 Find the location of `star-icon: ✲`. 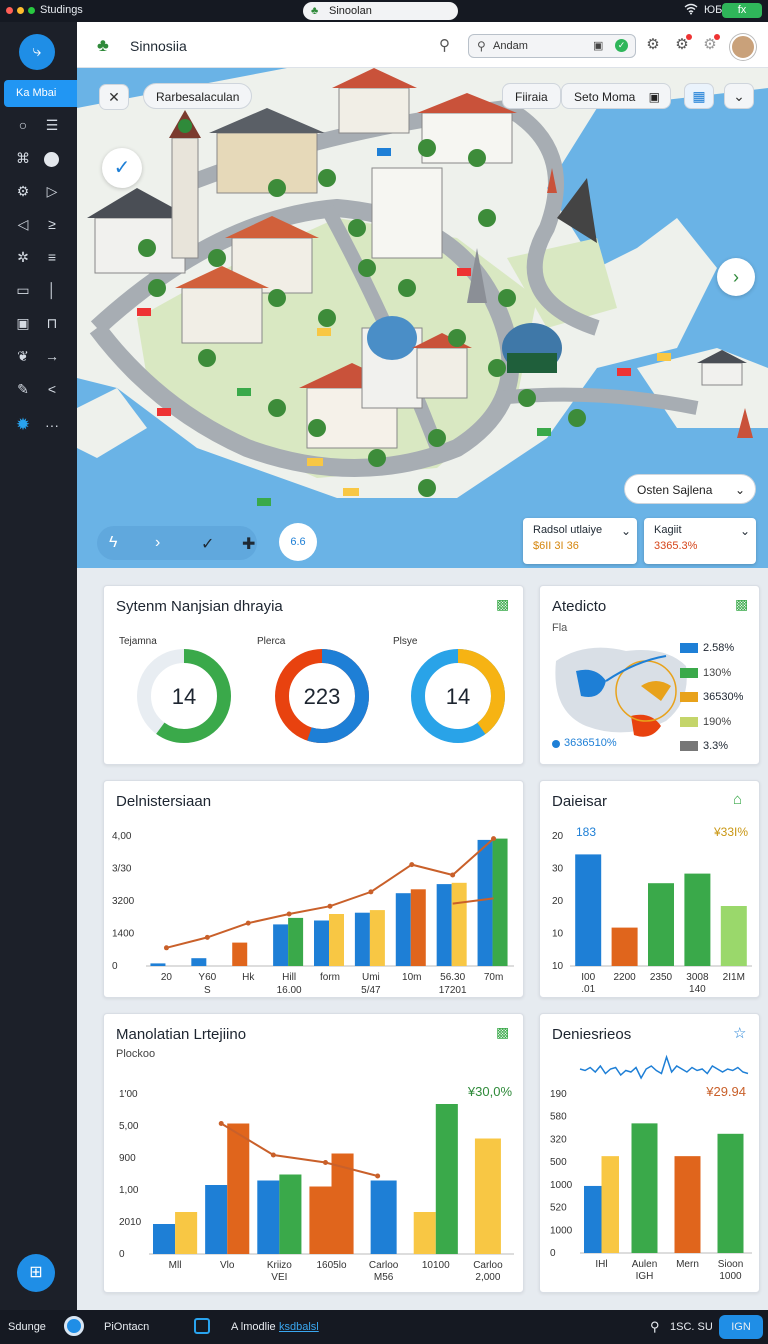

star-icon: ✲ is located at coordinates (23, 257).